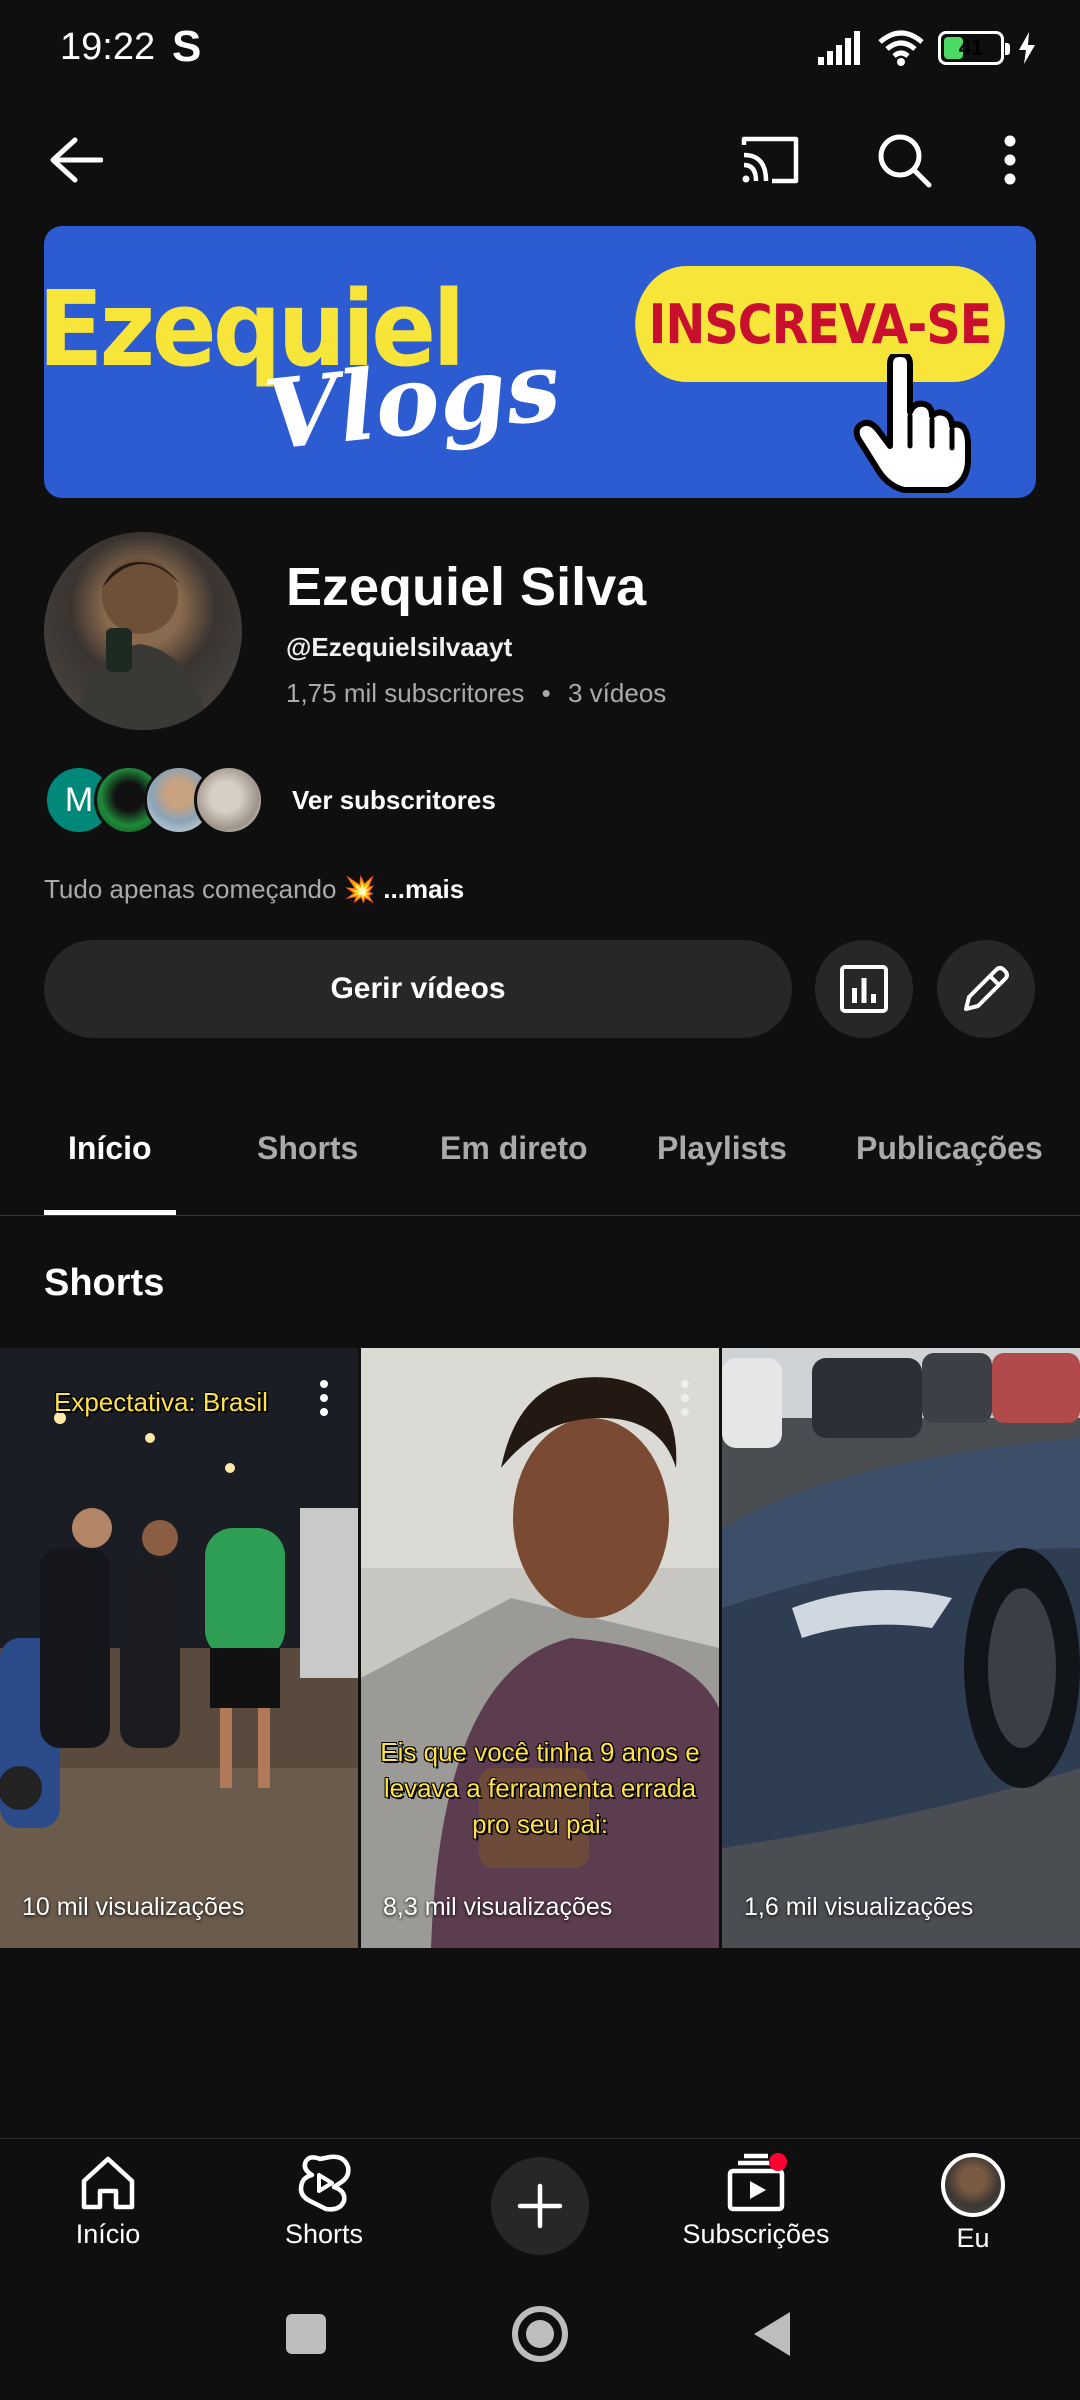 Image resolution: width=1080 pixels, height=2400 pixels. I want to click on home-icon, so click(108, 2183).